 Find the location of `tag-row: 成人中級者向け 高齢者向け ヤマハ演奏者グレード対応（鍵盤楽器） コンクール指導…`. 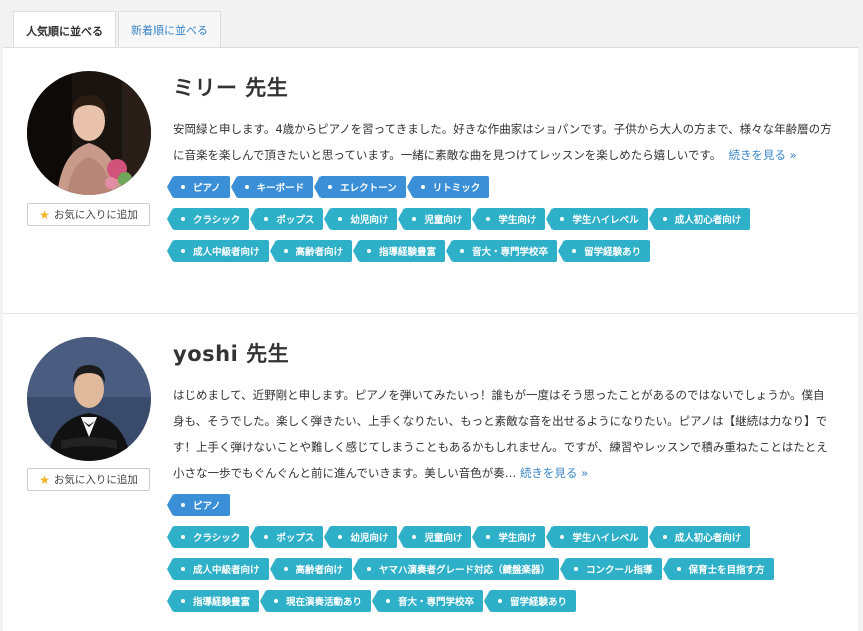

tag-row: 成人中級者向け 高齢者向け ヤマハ演奏者グレード対応（鍵盤楽器） コンクール指導… is located at coordinates (500, 569).